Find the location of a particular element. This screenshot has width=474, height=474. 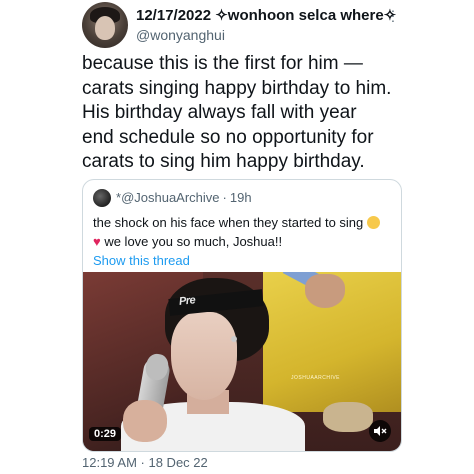

tweet-timestamp: 12:19 AM · 18 Dec 22 is located at coordinates (145, 462).